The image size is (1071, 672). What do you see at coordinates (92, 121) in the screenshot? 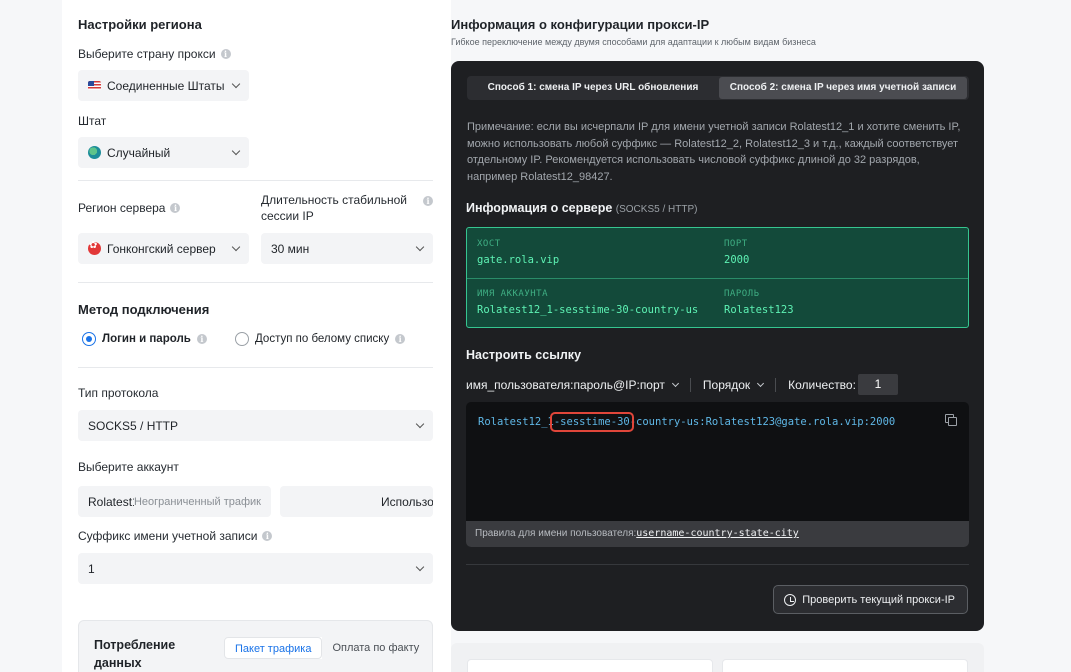
I see `state-label: Штат` at bounding box center [92, 121].